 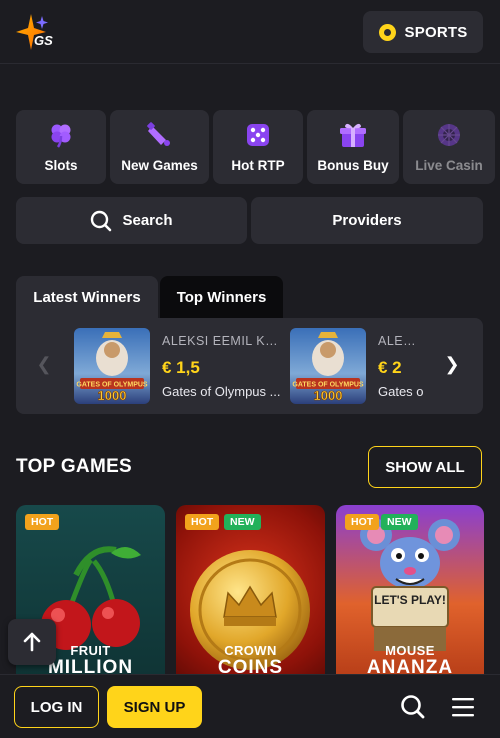 I want to click on providers-label: Providers, so click(x=367, y=220).